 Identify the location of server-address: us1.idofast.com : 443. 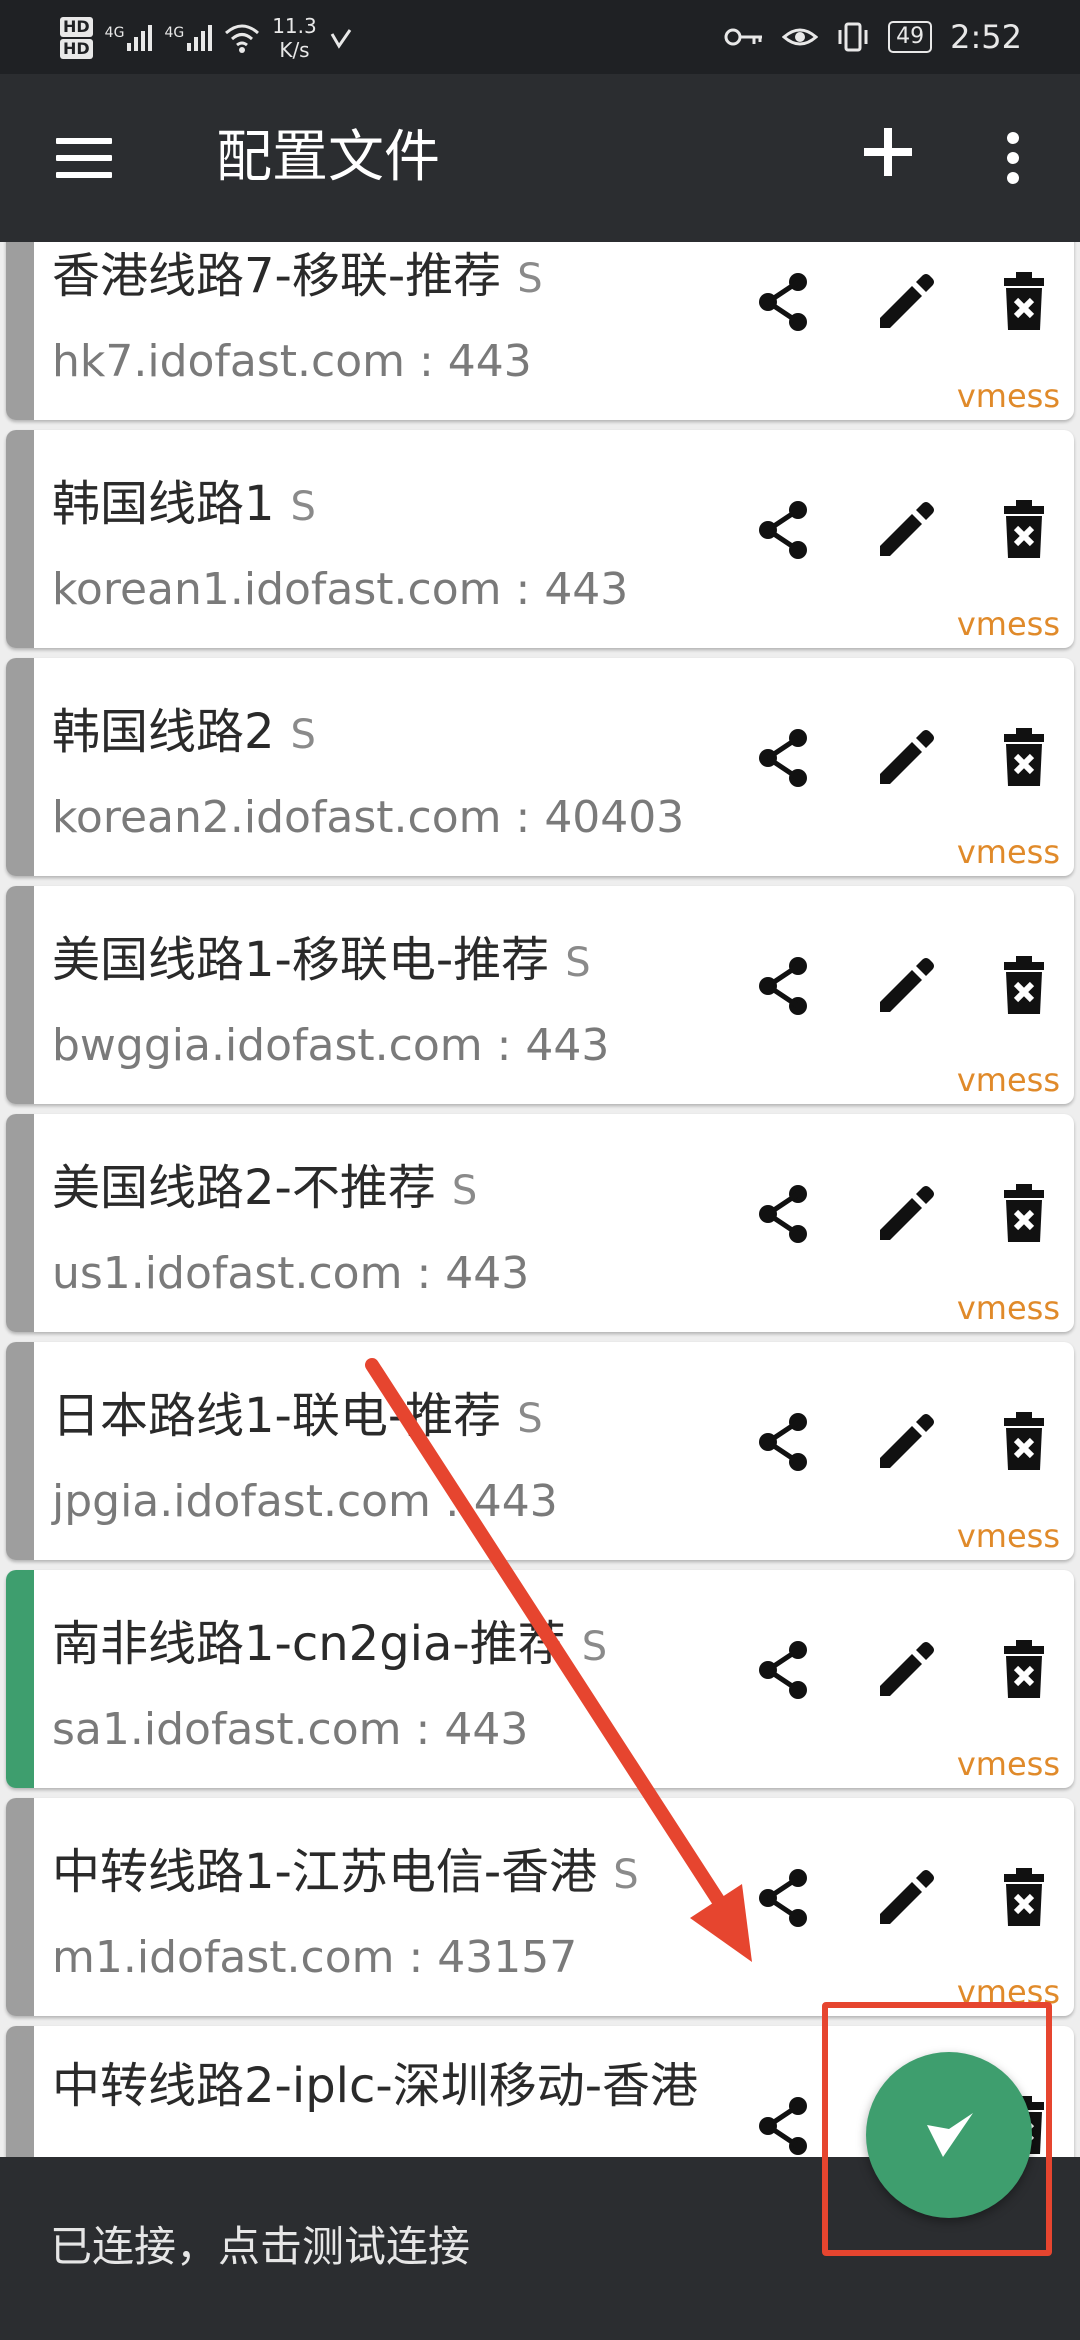
(291, 1273).